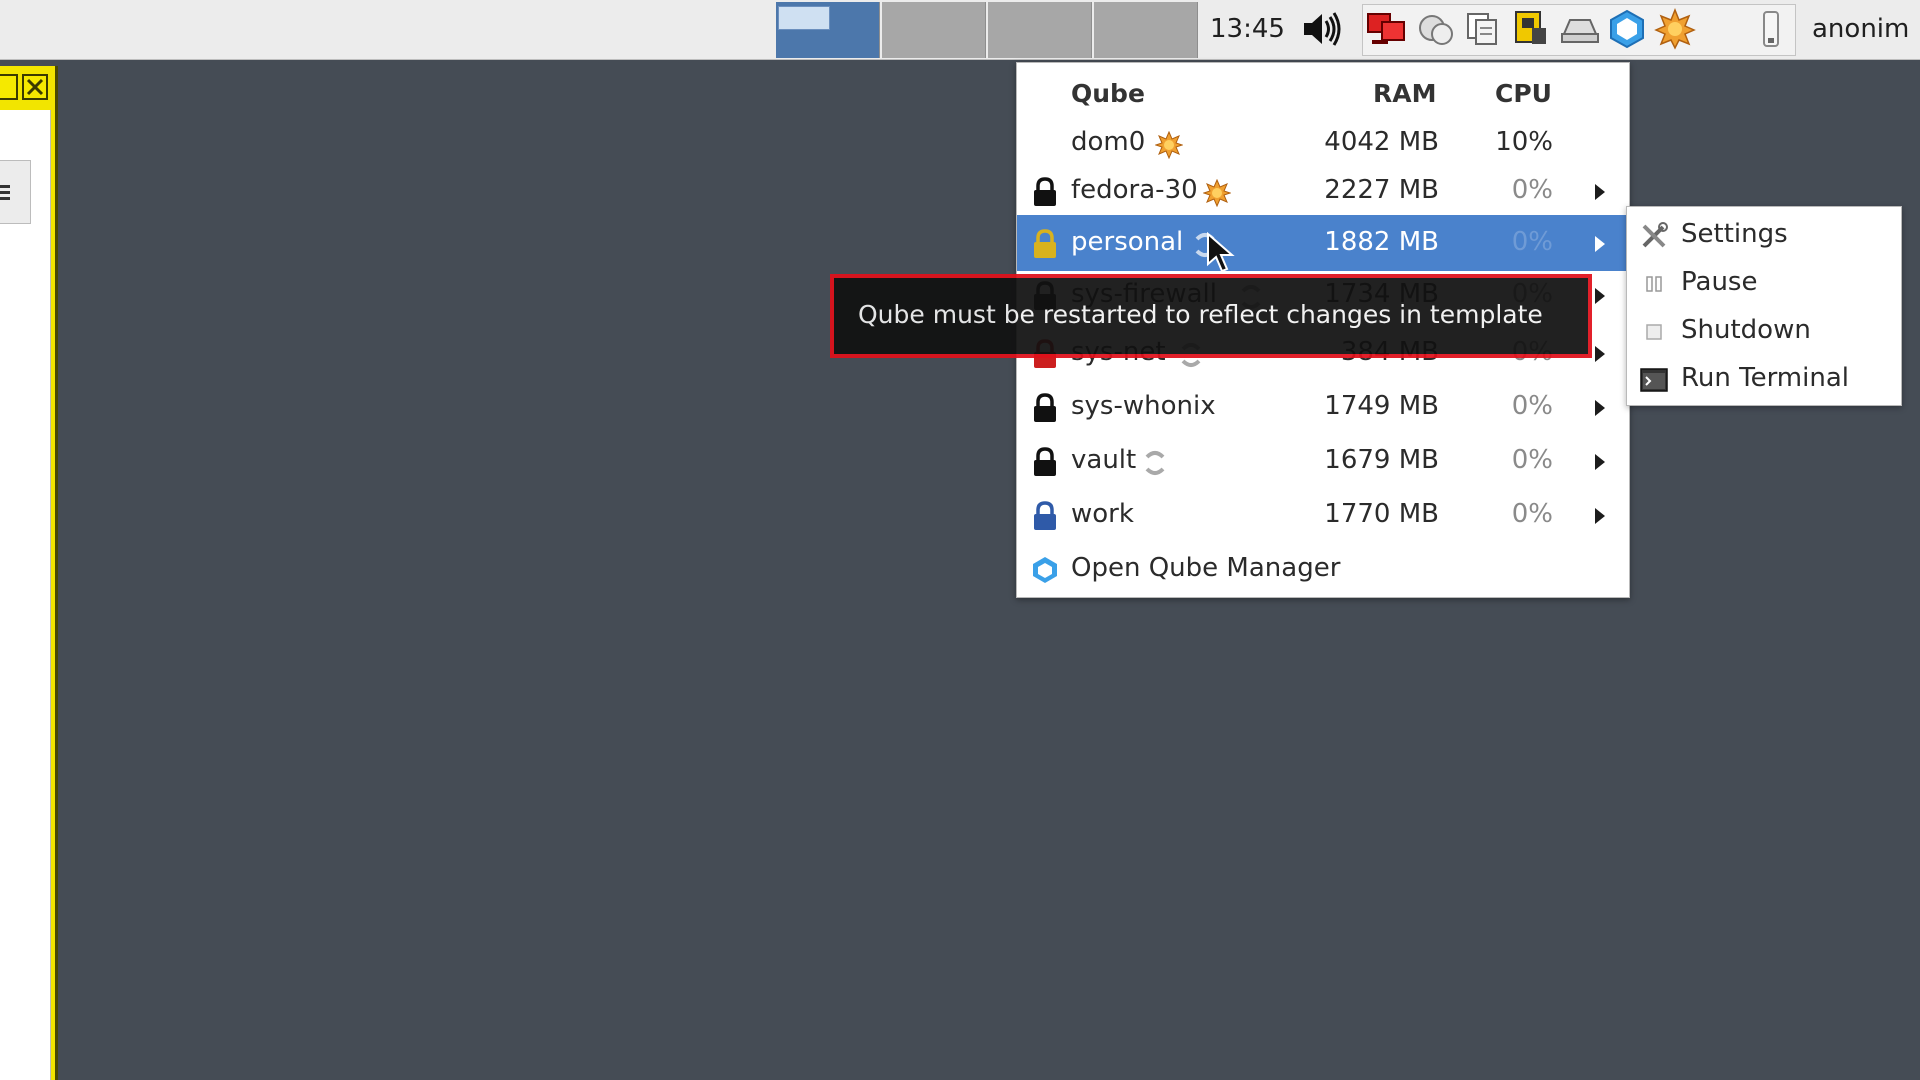  Describe the element at coordinates (1654, 284) in the screenshot. I see `pause-icon` at that location.